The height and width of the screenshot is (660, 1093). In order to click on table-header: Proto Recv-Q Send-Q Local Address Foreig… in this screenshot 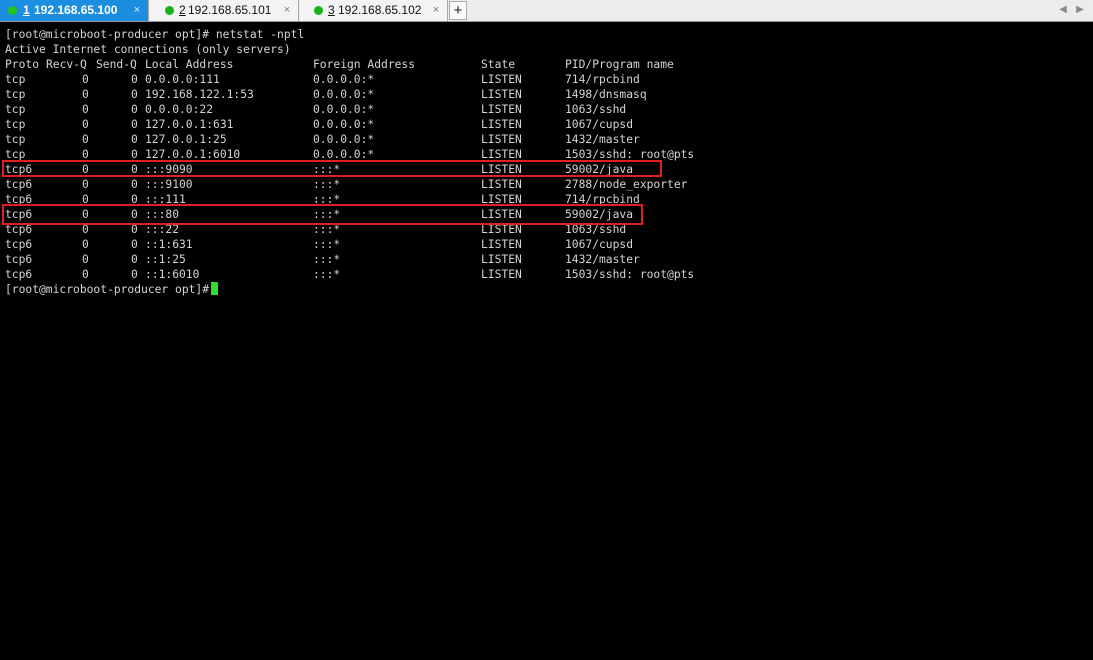, I will do `click(505, 64)`.